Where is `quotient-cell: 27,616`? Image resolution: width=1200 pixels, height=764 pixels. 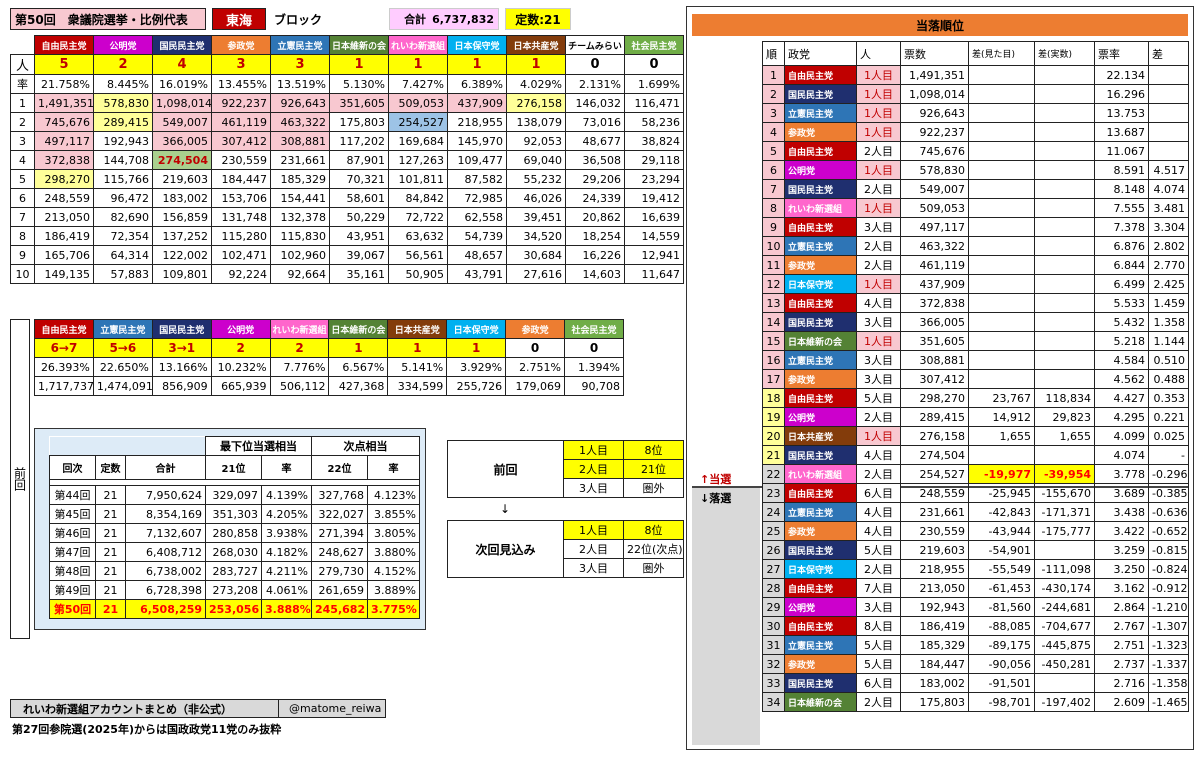
quotient-cell: 27,616 is located at coordinates (536, 274).